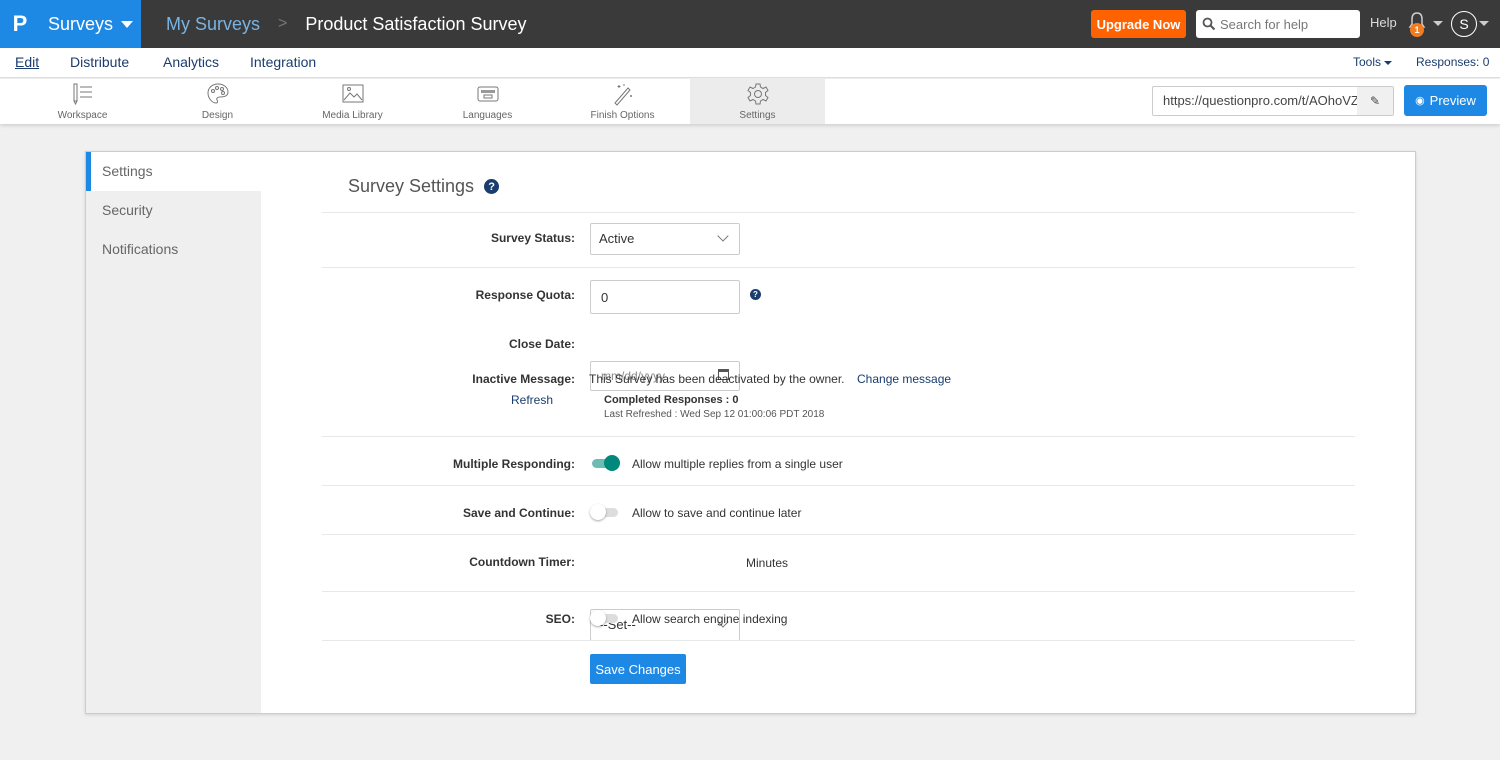  Describe the element at coordinates (492, 186) in the screenshot. I see `help-icon: ?` at that location.